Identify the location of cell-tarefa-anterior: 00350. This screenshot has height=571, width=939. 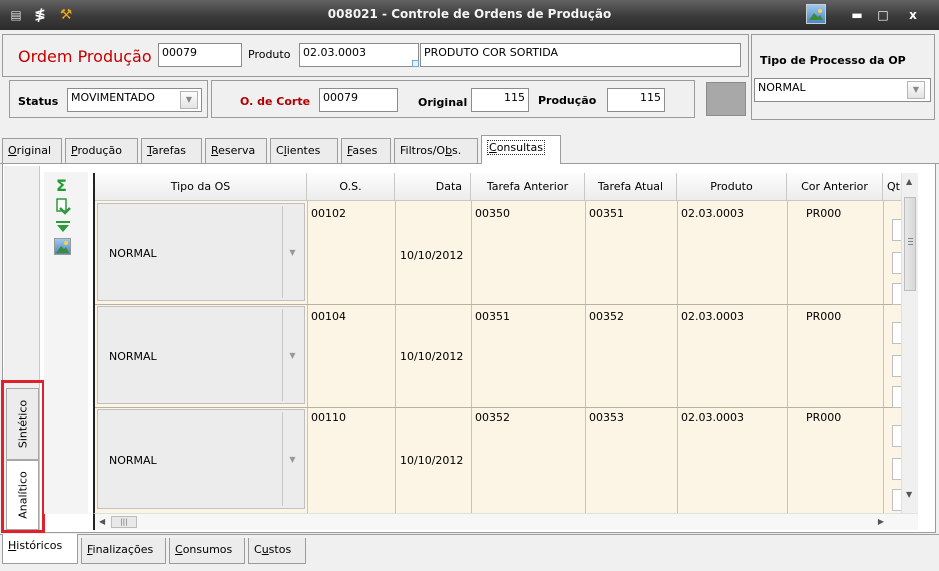
(492, 213).